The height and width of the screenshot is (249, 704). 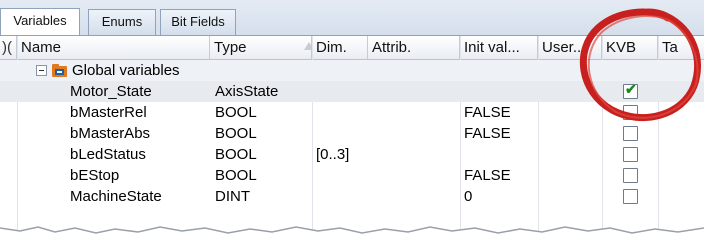 I want to click on tab-bit-fields: Bit Fields, so click(x=198, y=22).